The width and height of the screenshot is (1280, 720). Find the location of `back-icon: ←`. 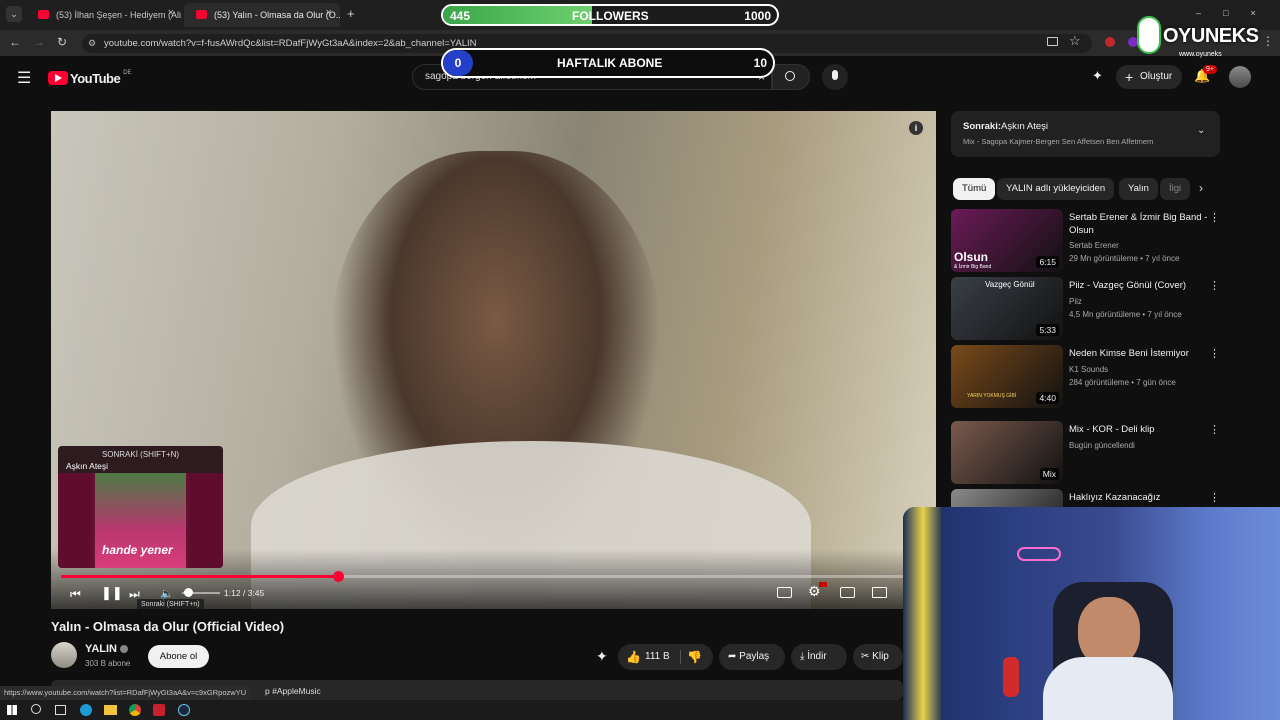

back-icon: ← is located at coordinates (15, 42).